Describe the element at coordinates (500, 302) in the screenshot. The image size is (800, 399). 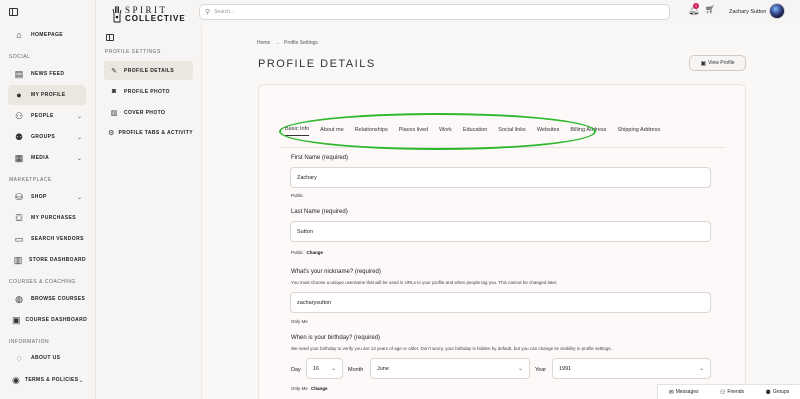
I see `nickname-field: zacharysutton` at that location.